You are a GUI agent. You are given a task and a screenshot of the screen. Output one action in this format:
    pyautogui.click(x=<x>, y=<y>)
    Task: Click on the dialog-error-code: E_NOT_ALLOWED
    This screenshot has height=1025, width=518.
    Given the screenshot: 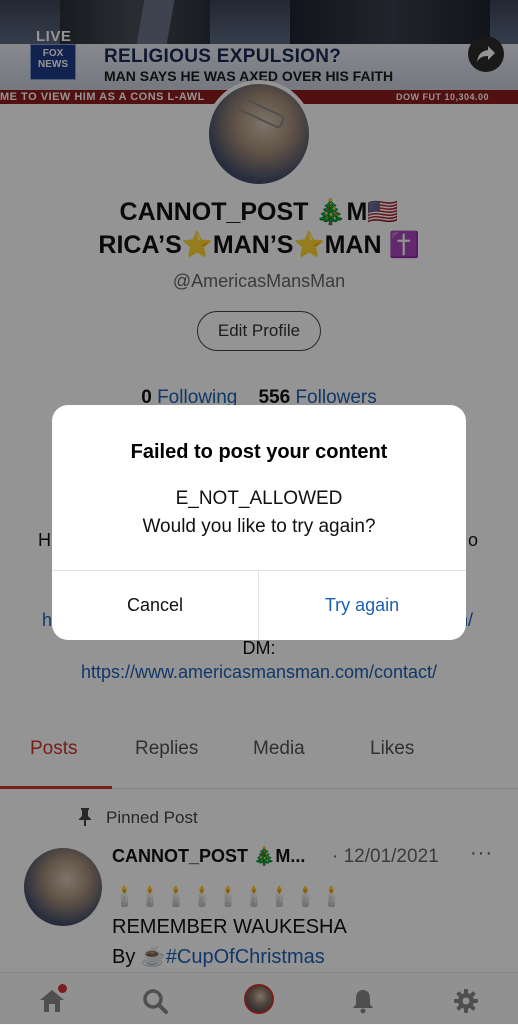 What is the action you would take?
    pyautogui.click(x=259, y=498)
    